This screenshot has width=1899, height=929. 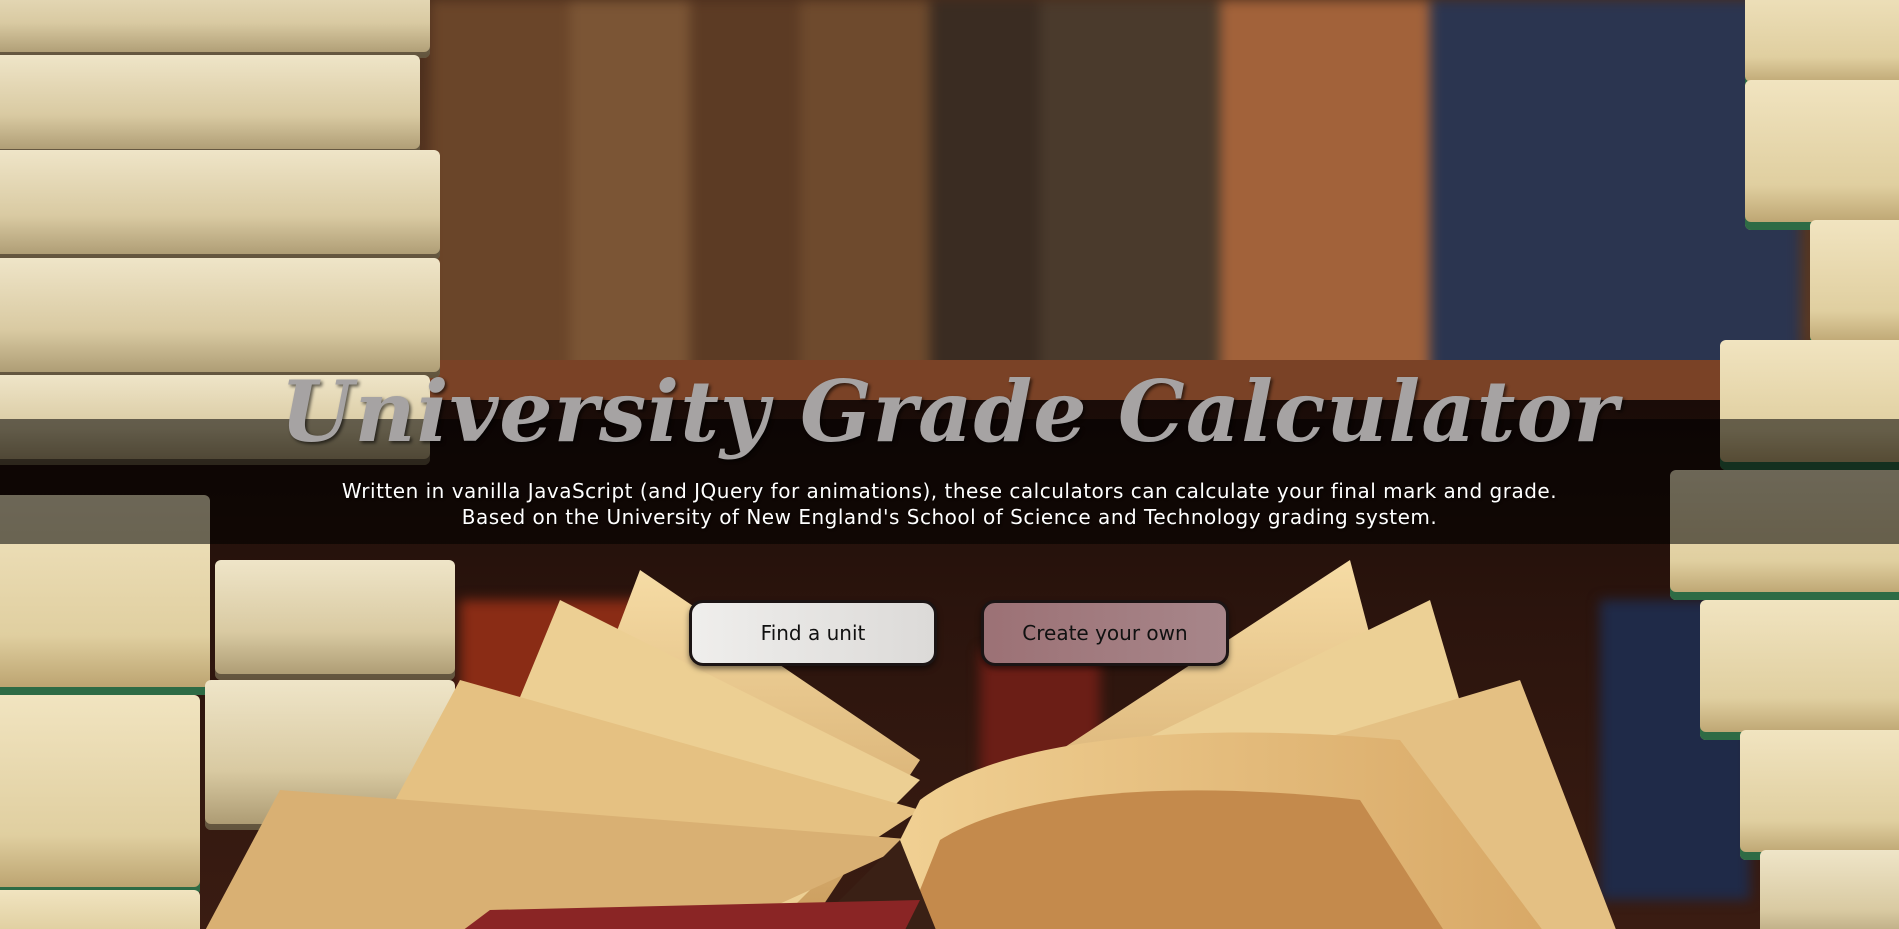 I want to click on find-unit-button: Find a unit, so click(x=813, y=633).